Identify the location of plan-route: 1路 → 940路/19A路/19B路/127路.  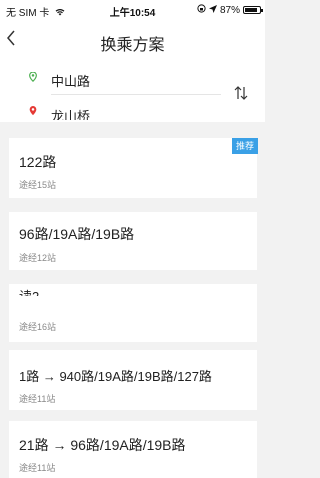
(115, 376).